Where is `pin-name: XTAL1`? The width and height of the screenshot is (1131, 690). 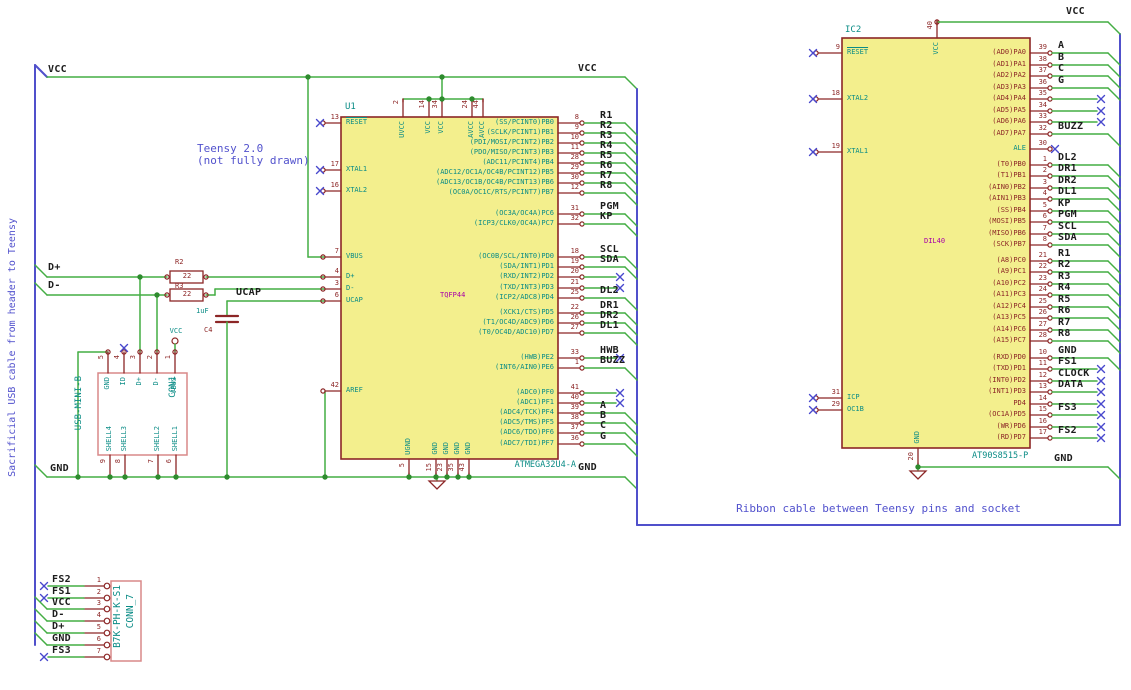
pin-name: XTAL1 is located at coordinates (357, 169).